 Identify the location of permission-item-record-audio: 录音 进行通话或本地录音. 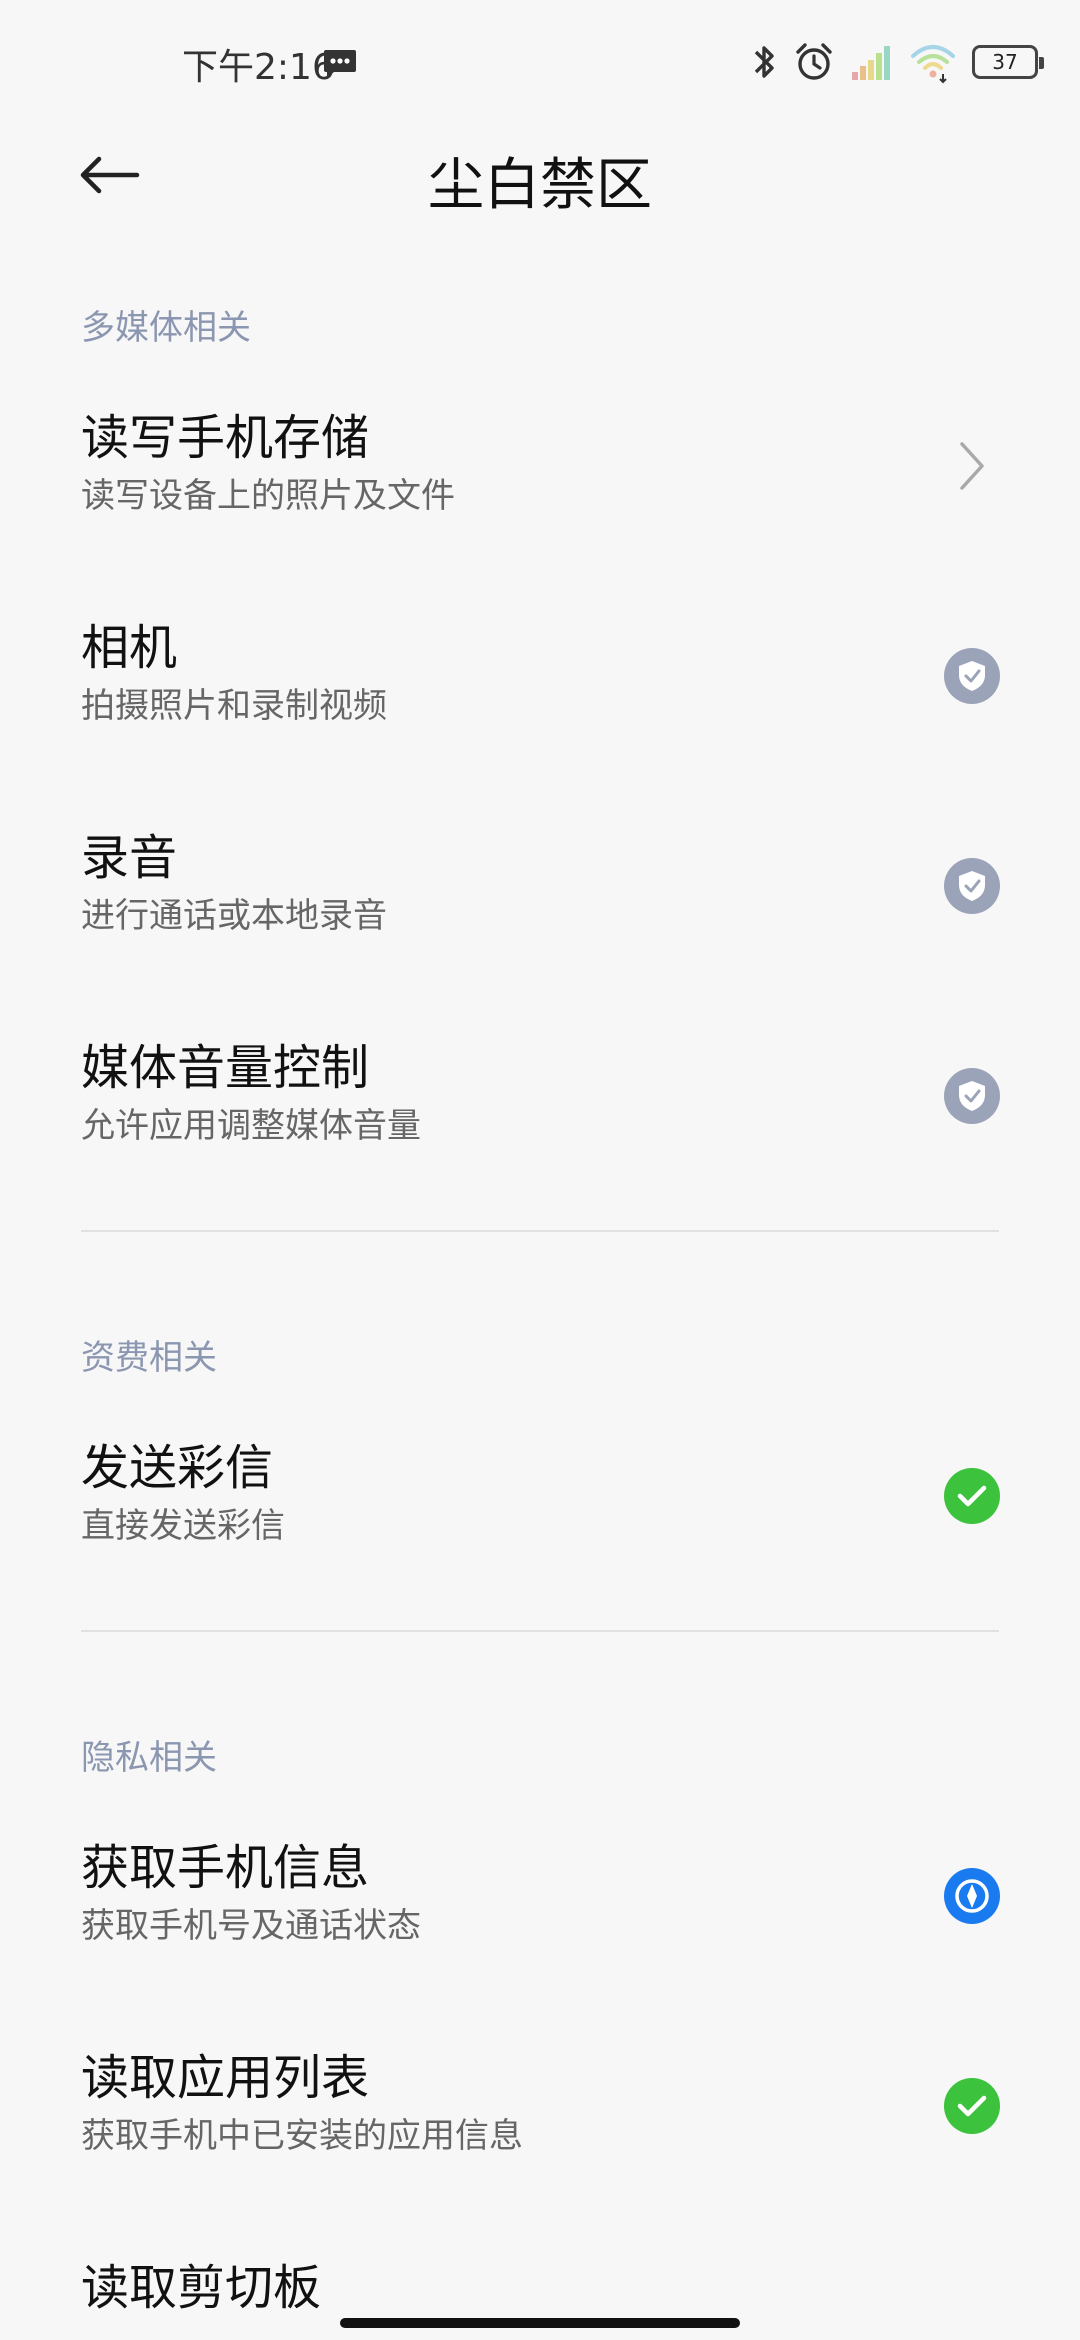
(540, 885).